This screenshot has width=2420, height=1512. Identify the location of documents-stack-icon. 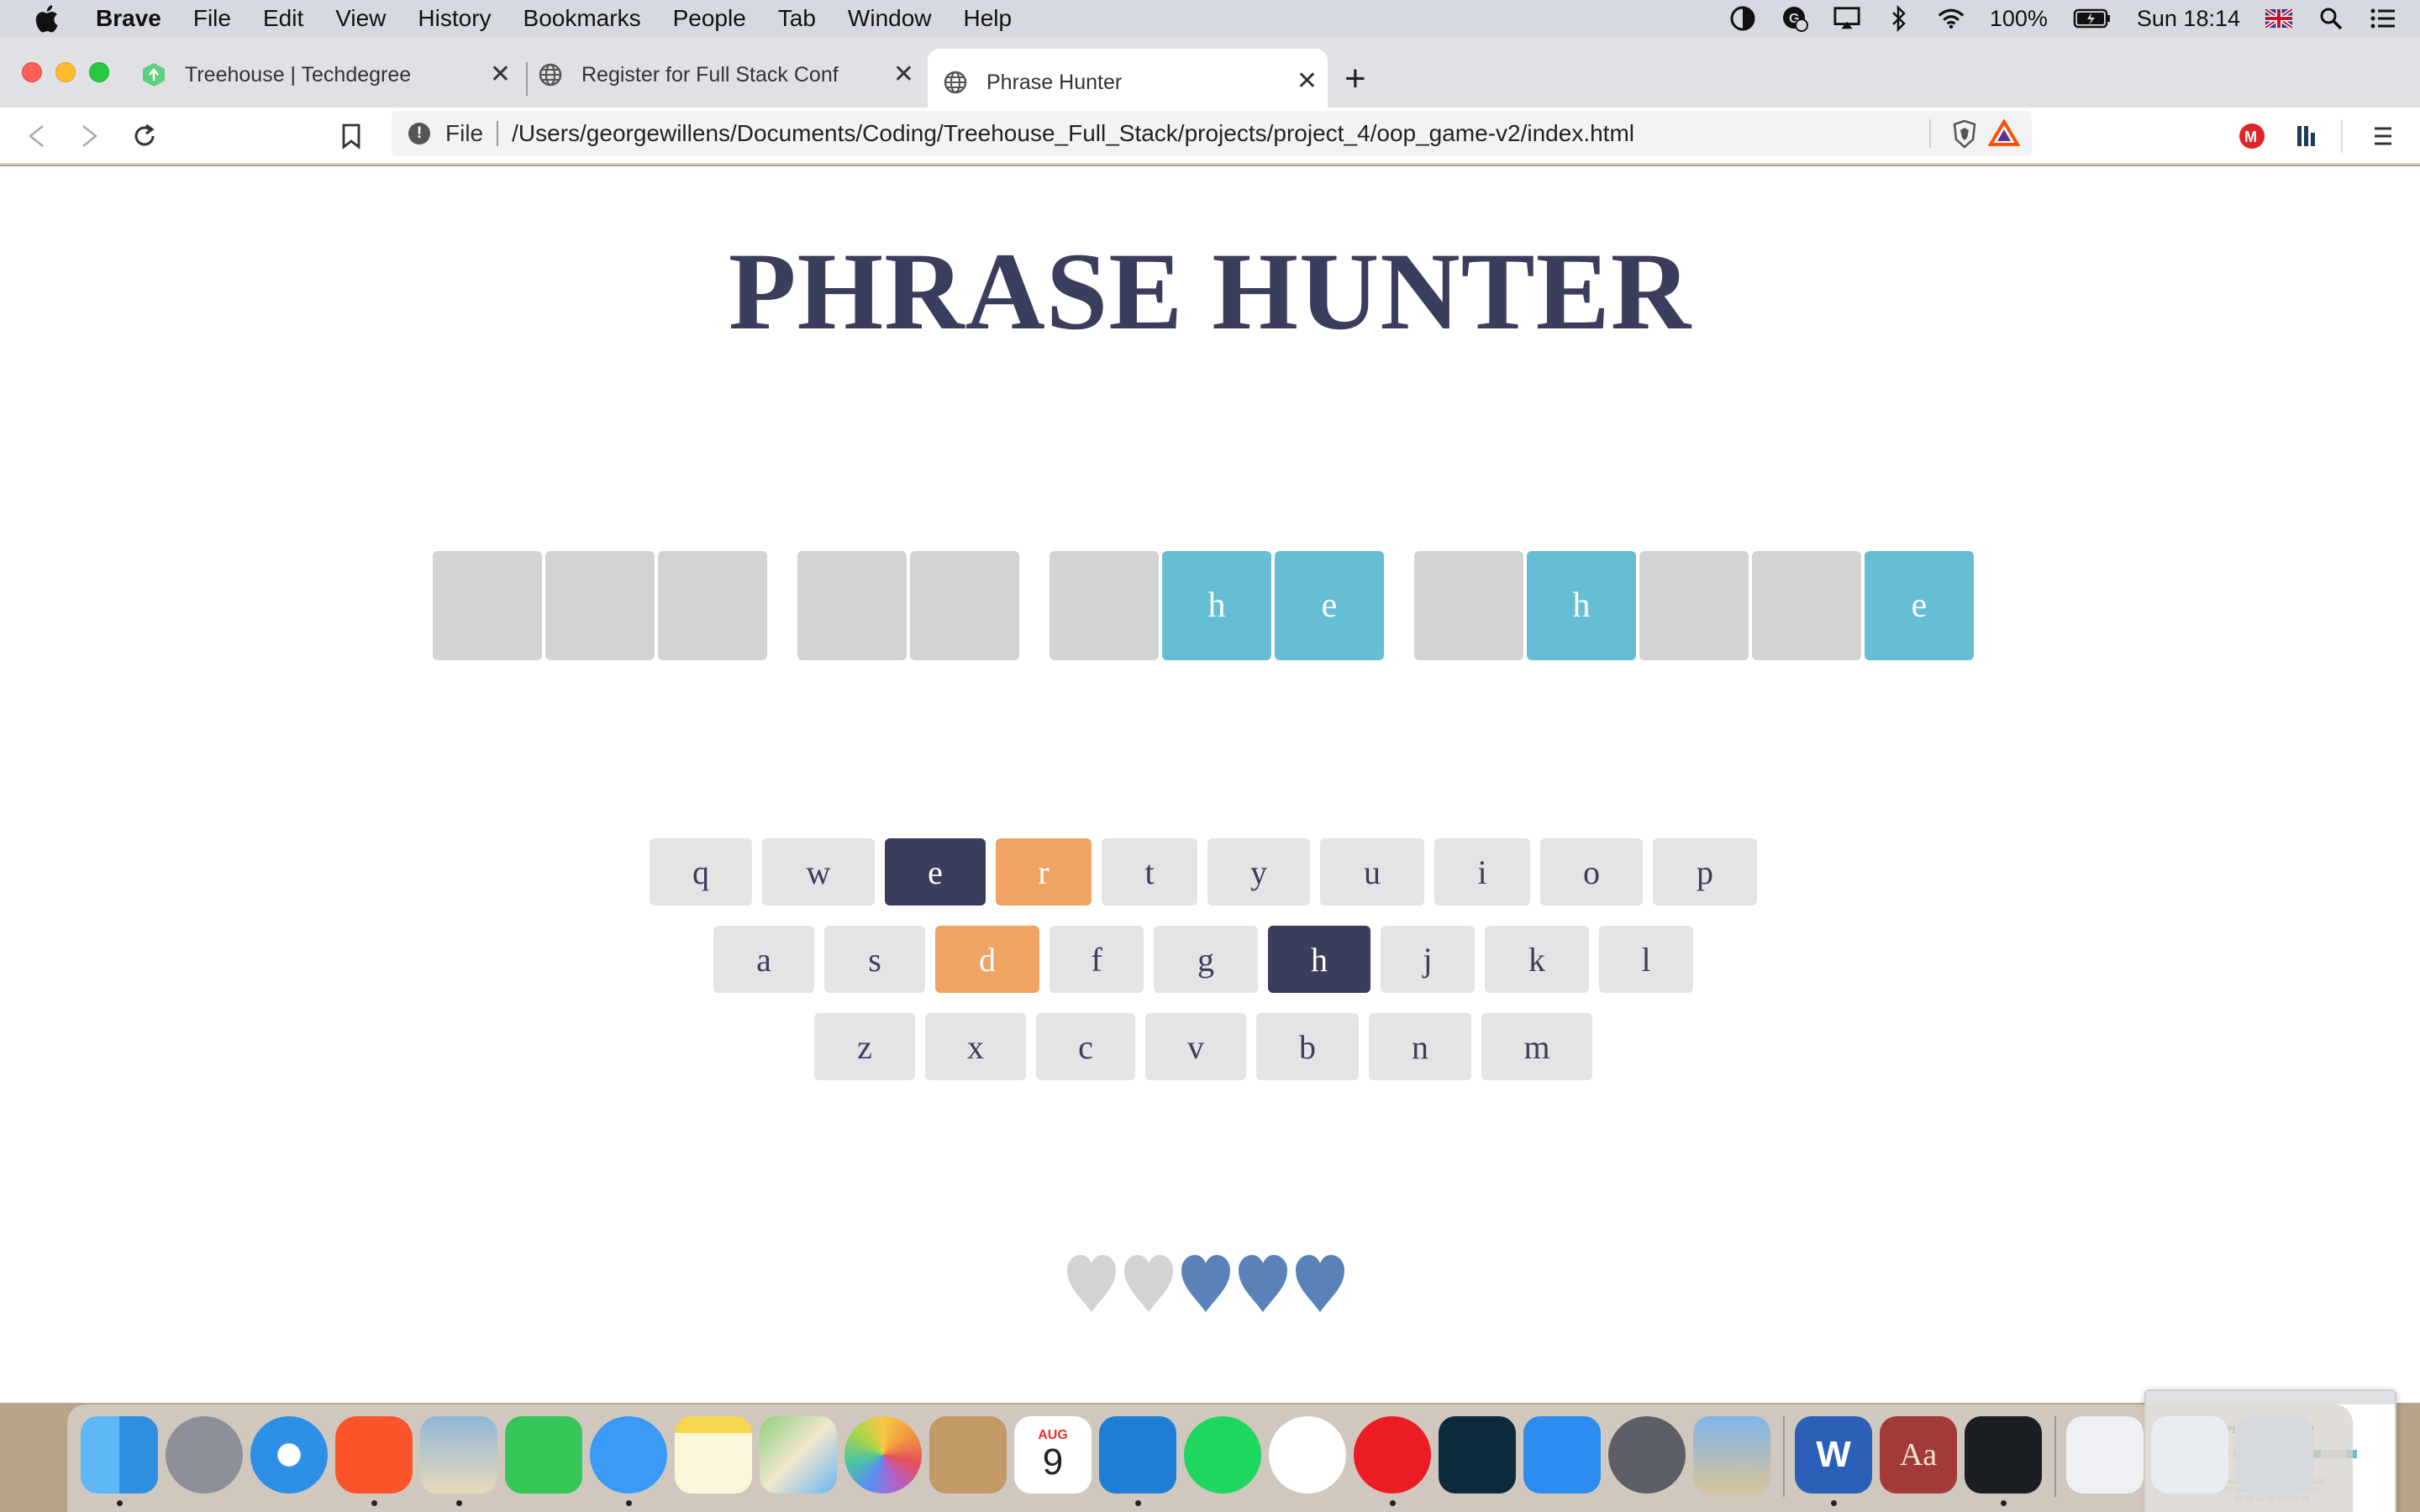
(2189, 1455).